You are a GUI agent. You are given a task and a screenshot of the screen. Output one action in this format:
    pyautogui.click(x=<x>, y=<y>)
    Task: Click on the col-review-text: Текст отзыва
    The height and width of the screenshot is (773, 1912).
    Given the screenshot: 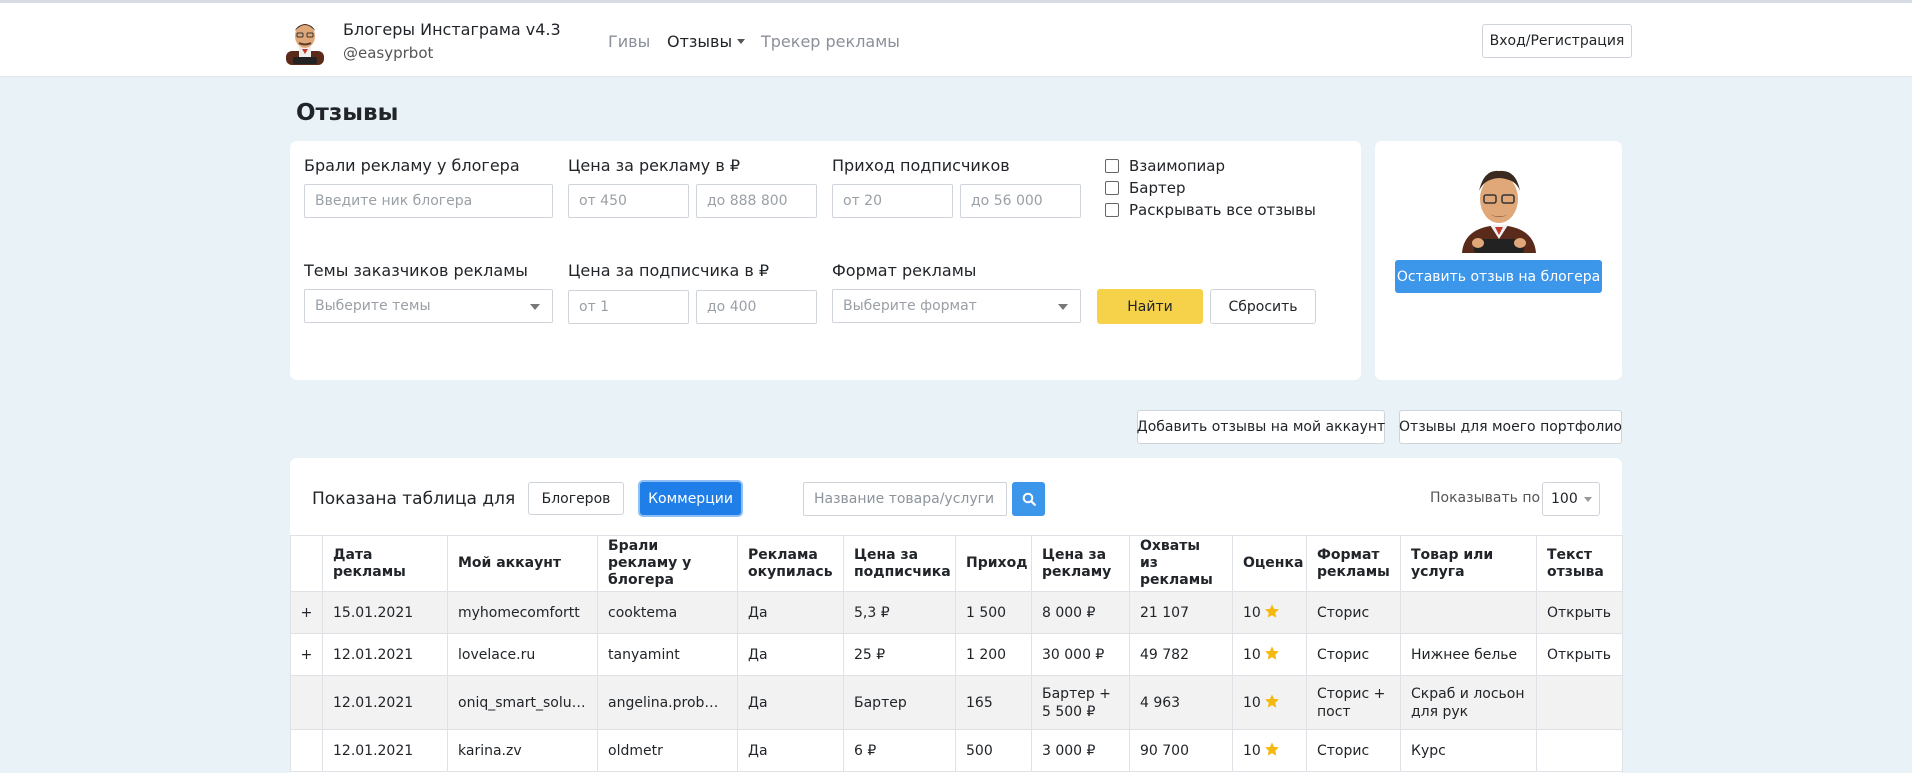 What is the action you would take?
    pyautogui.click(x=1579, y=563)
    